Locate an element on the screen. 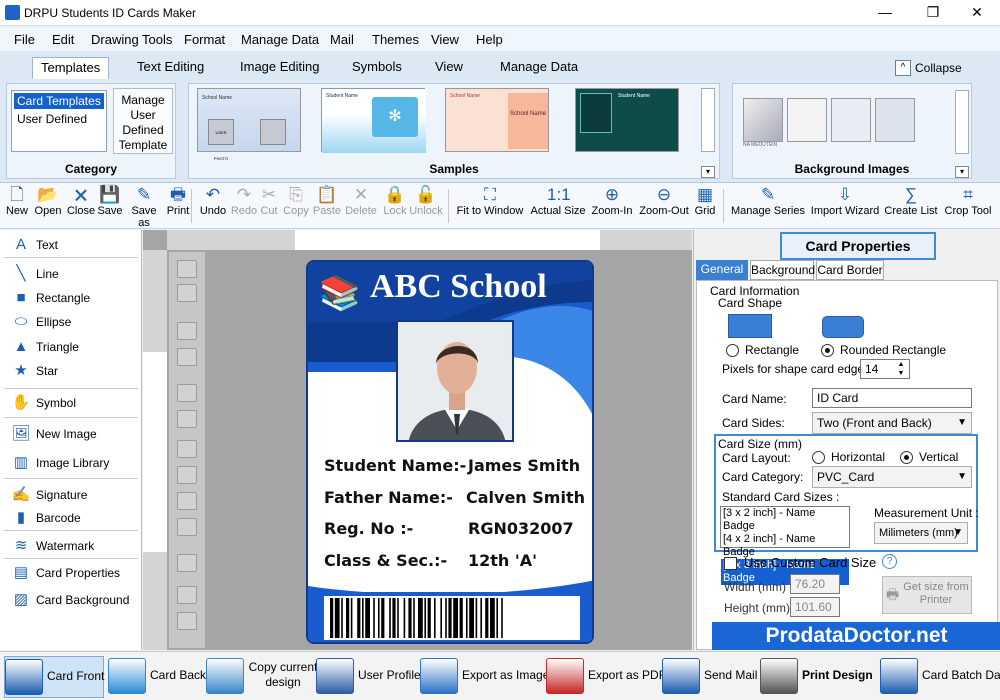 The width and height of the screenshot is (1000, 700). menu-themes: Themes is located at coordinates (395, 39).